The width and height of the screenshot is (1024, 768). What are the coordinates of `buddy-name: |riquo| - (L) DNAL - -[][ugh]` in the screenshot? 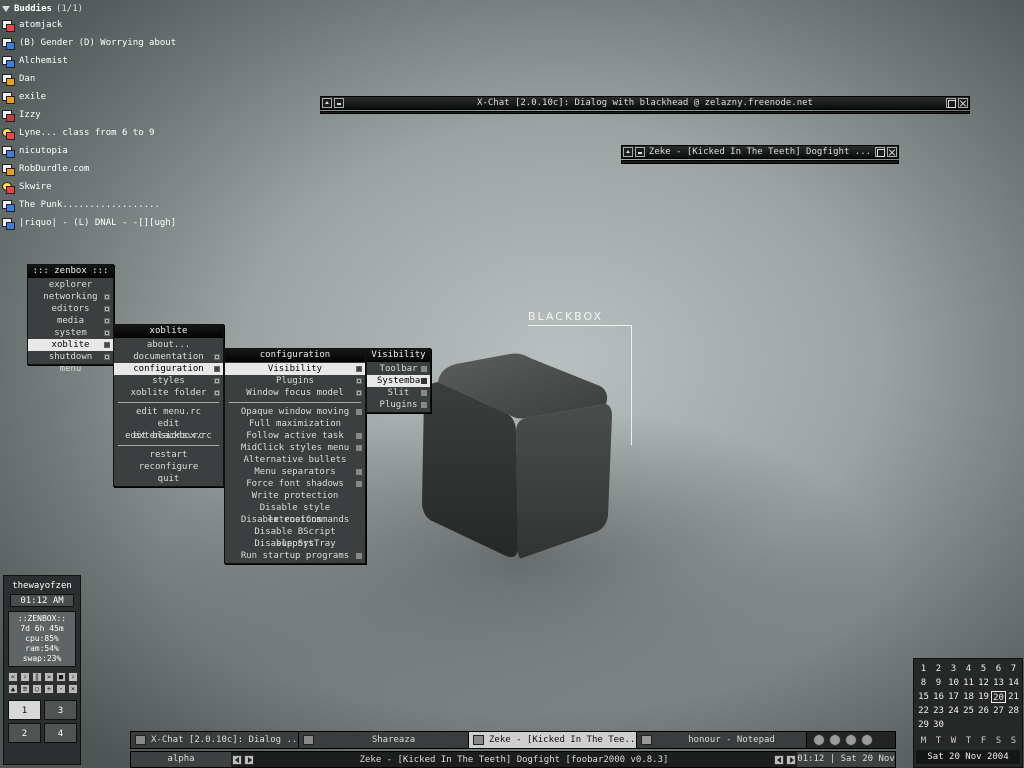 It's located at (98, 223).